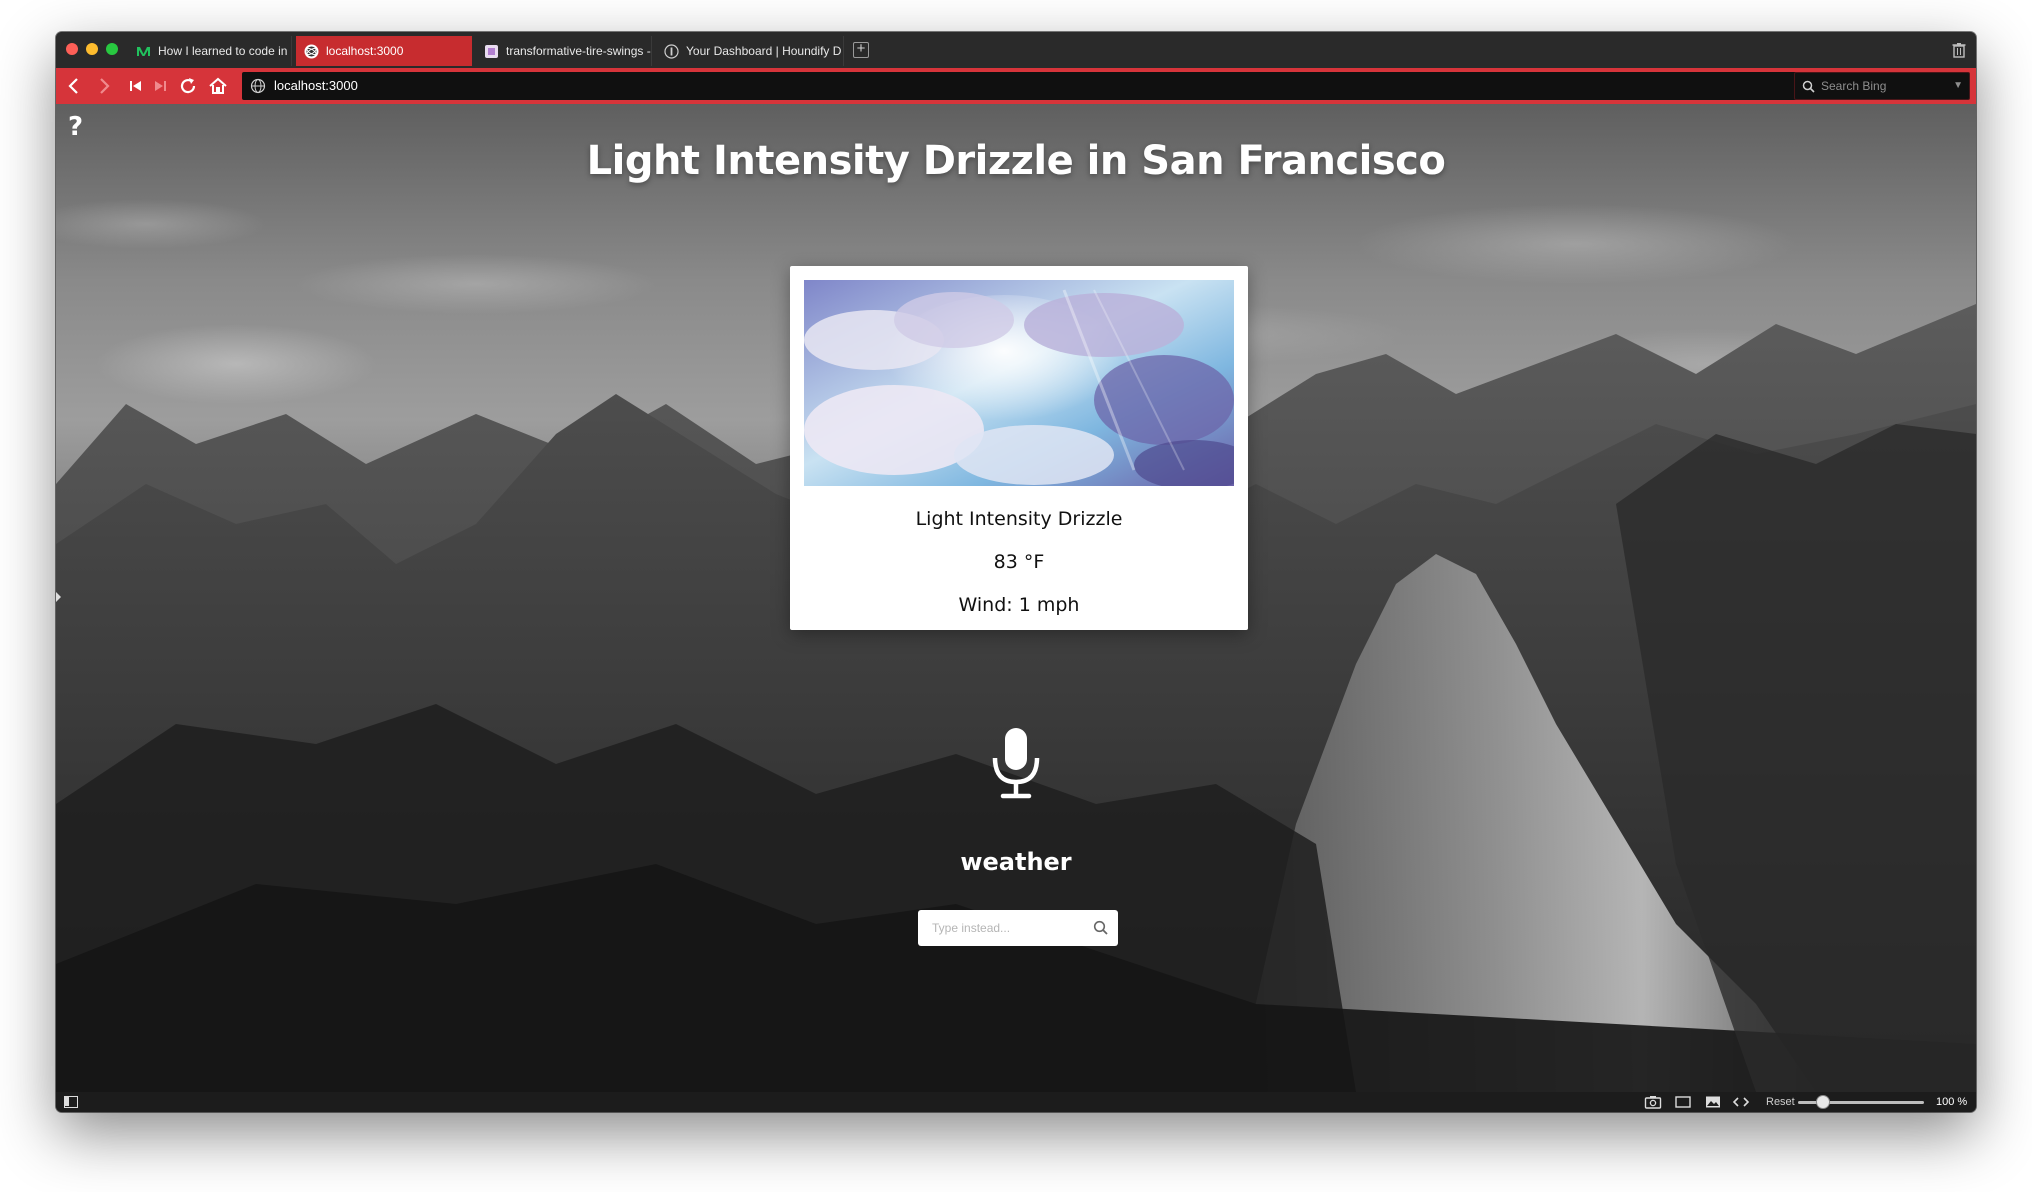 This screenshot has height=1192, width=2032. Describe the element at coordinates (1019, 562) in the screenshot. I see `temperature-value: 83 °F` at that location.